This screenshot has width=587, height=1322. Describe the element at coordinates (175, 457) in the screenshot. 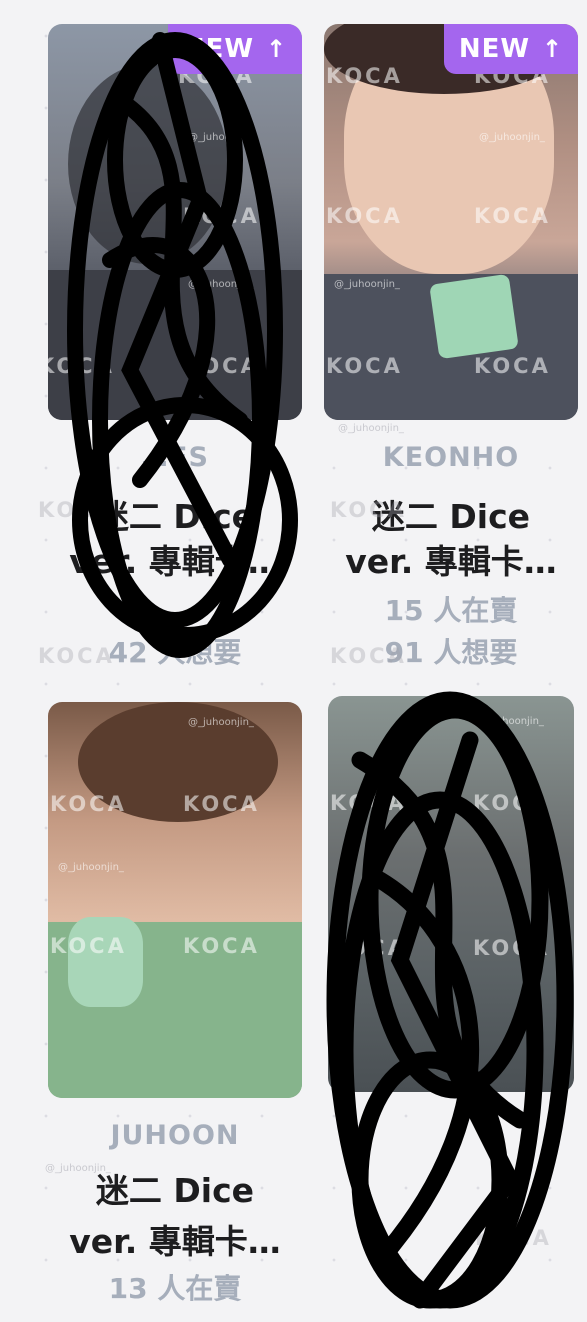

I see `artist-name: …ES` at that location.